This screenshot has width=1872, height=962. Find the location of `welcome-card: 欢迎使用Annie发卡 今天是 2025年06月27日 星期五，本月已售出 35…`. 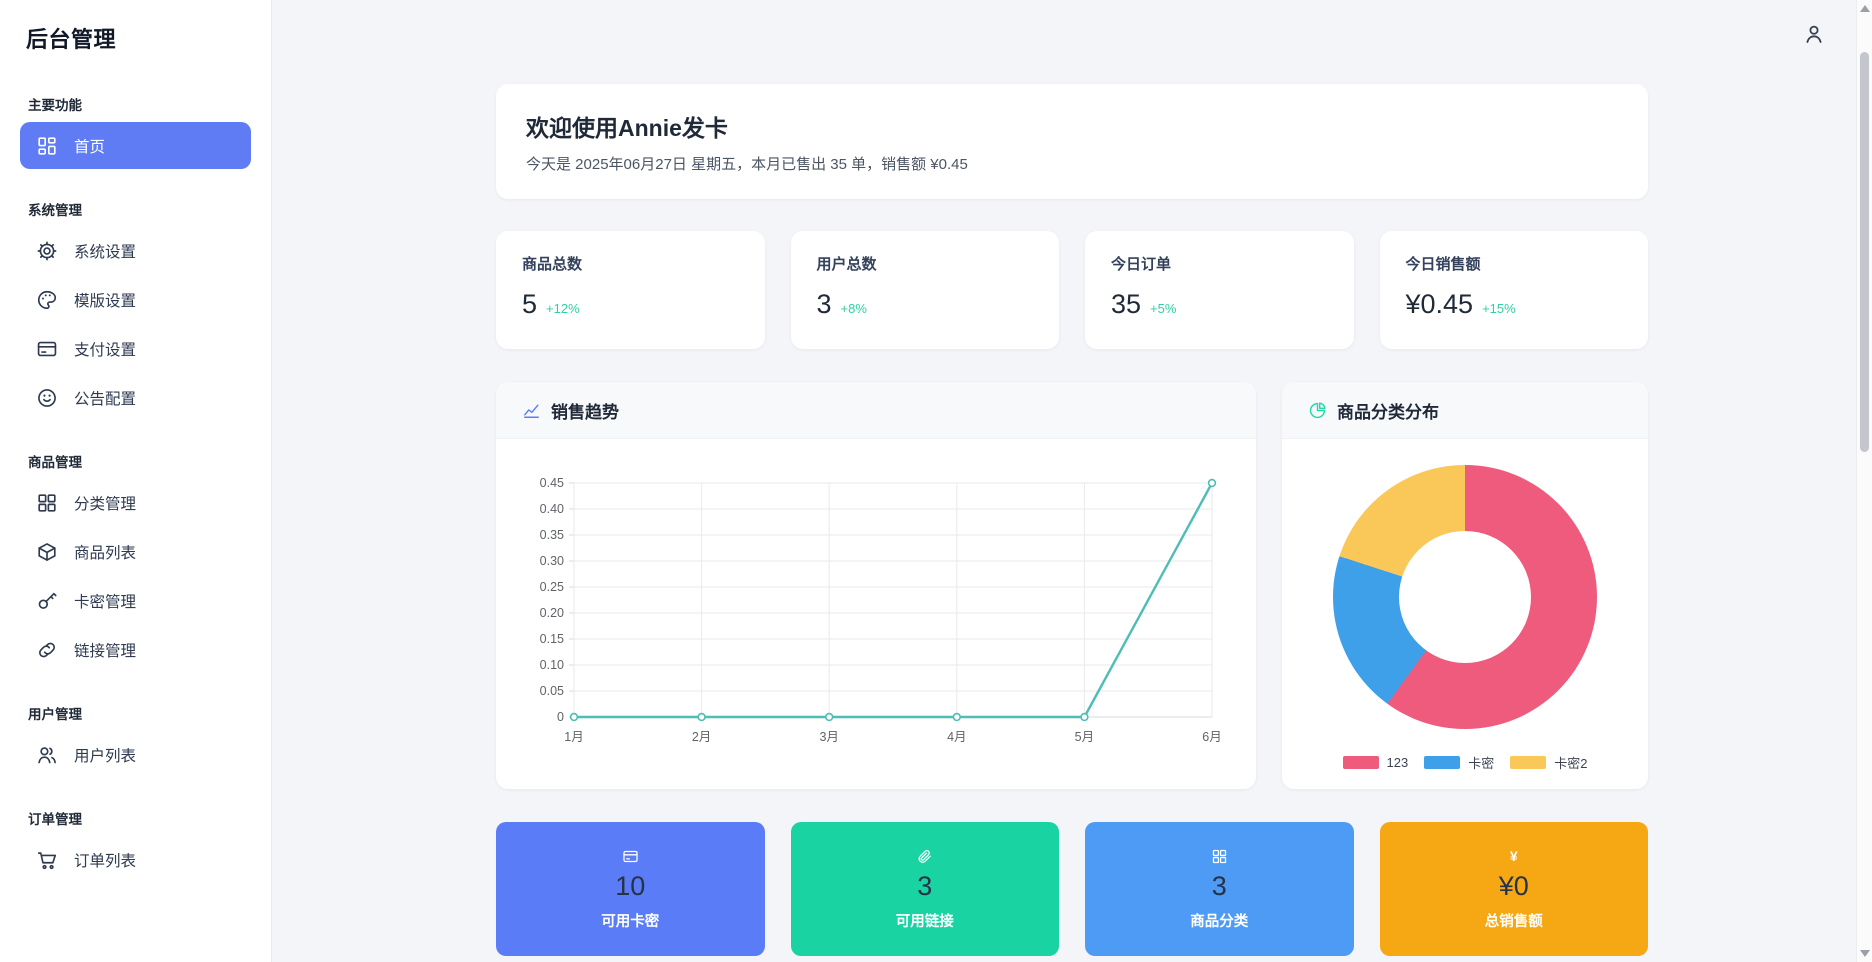

welcome-card: 欢迎使用Annie发卡 今天是 2025年06月27日 星期五，本月已售出 35… is located at coordinates (1072, 141).